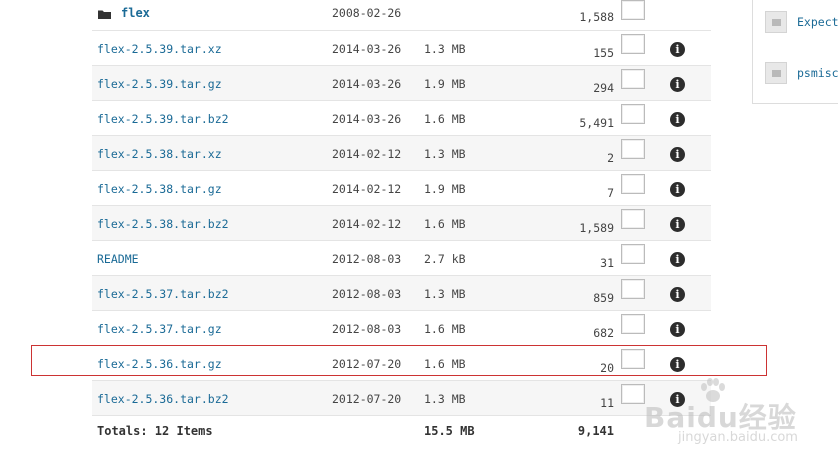 The image size is (838, 467). Describe the element at coordinates (449, 431) in the screenshot. I see `totals-size: 15.5 MB` at that location.